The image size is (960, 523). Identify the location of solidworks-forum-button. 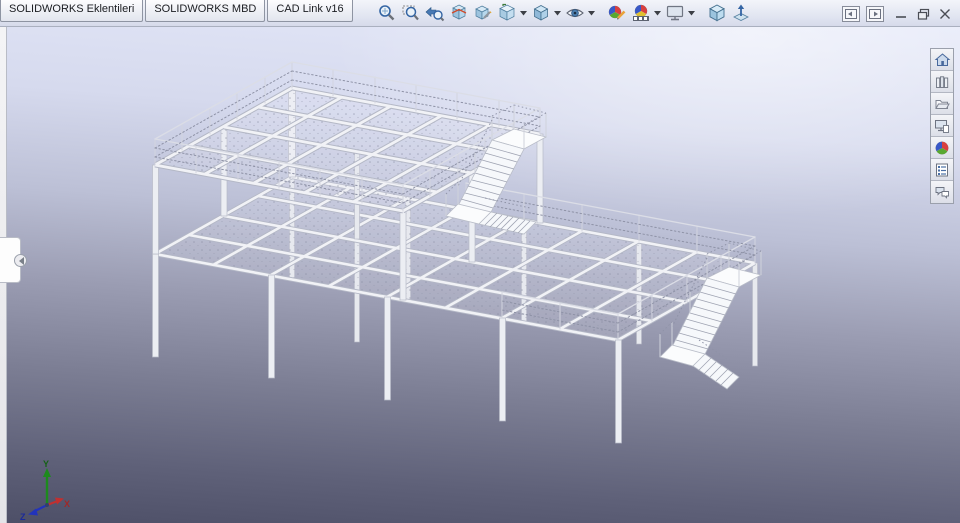
(942, 192).